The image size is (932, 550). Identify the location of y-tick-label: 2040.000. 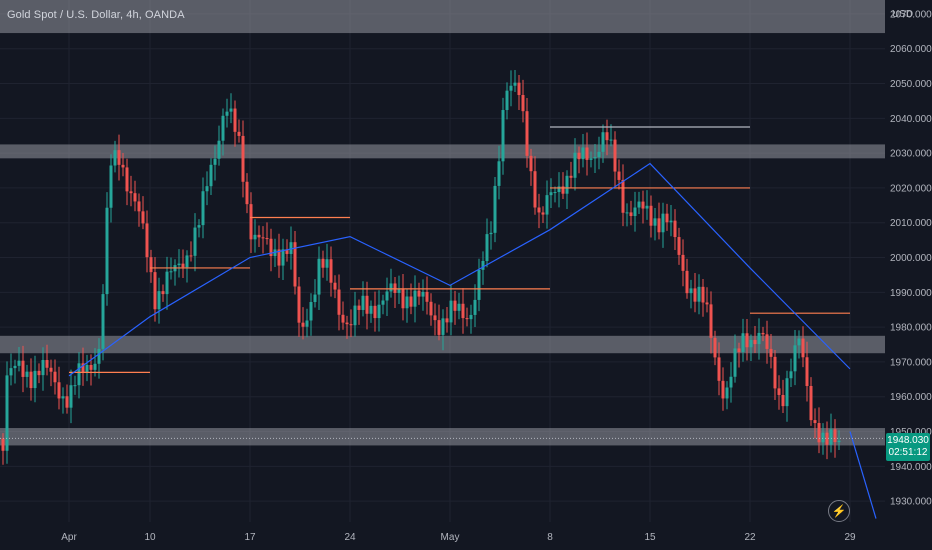
(911, 119).